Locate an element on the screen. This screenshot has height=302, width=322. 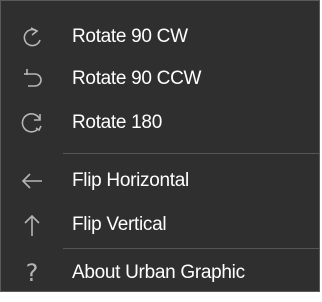
menu-item-rotate-180: Rotate 180 is located at coordinates (160, 123).